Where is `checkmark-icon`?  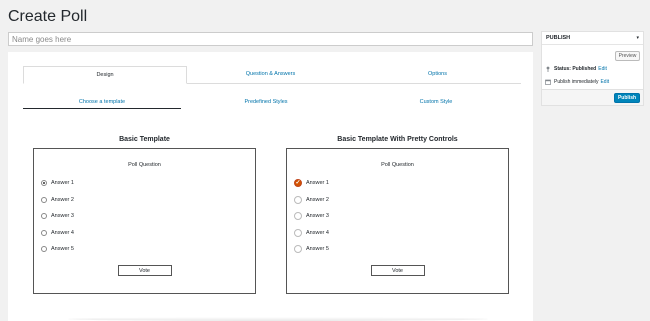
checkmark-icon is located at coordinates (298, 183).